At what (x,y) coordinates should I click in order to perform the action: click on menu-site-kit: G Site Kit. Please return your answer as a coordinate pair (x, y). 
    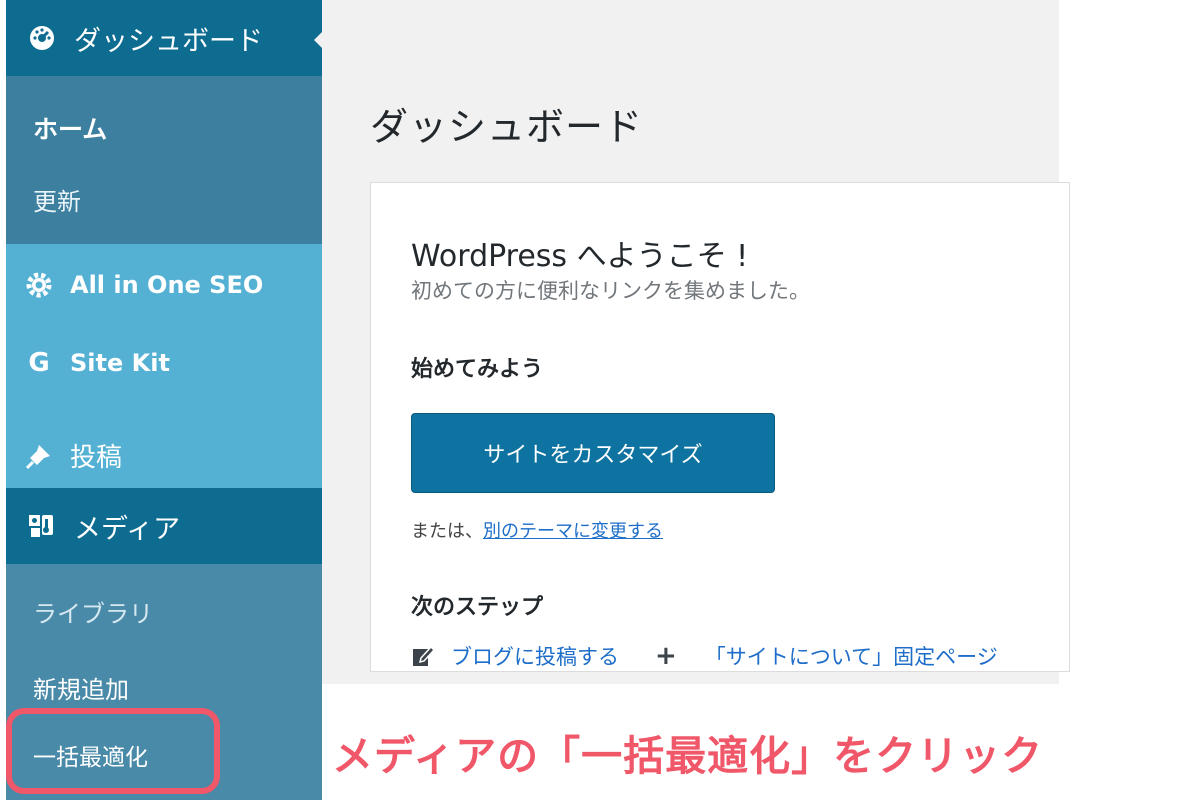
    Looking at the image, I should click on (96, 363).